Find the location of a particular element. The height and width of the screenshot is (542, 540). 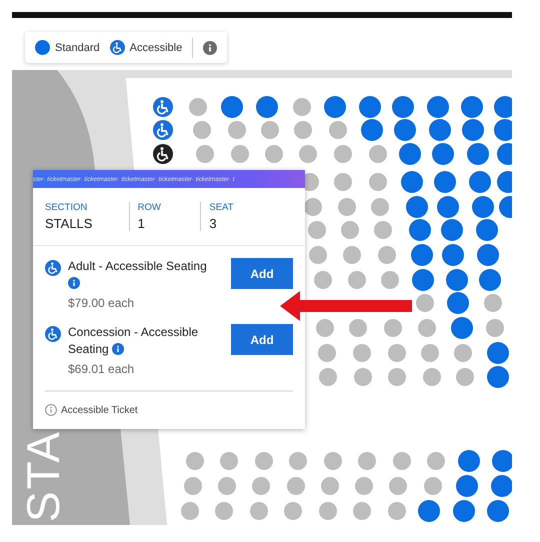

ticket-price: $79.00 each is located at coordinates (102, 303).